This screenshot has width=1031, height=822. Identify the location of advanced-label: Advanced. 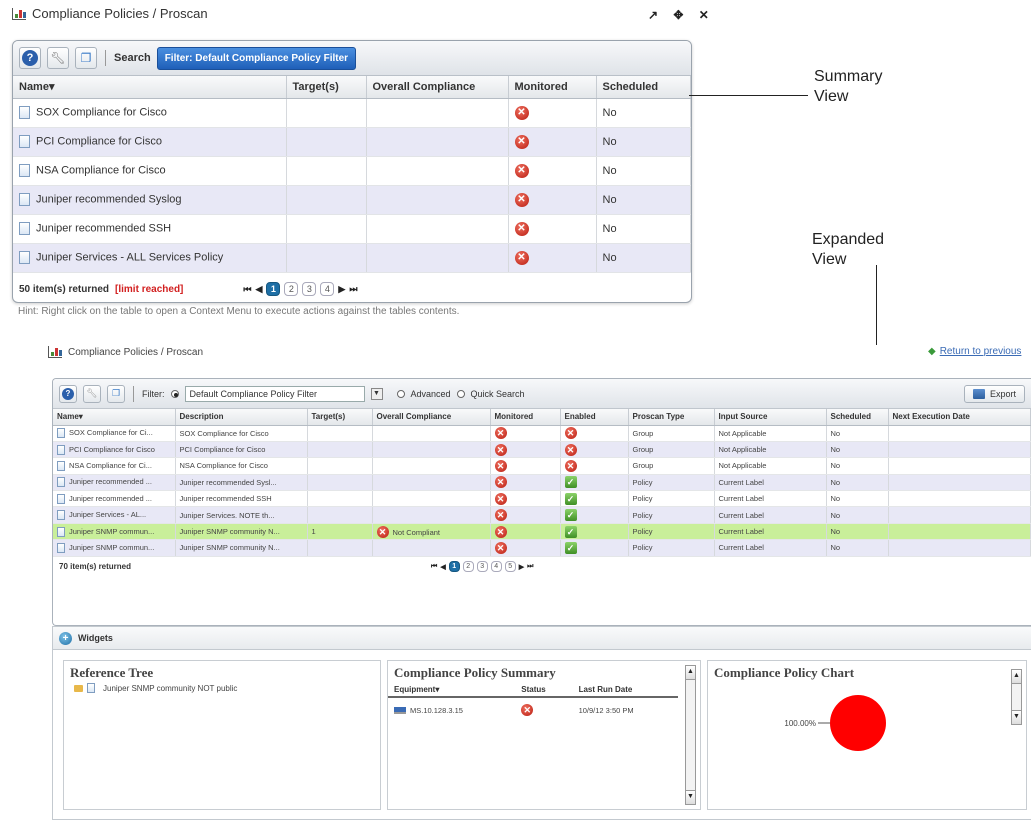
(431, 394).